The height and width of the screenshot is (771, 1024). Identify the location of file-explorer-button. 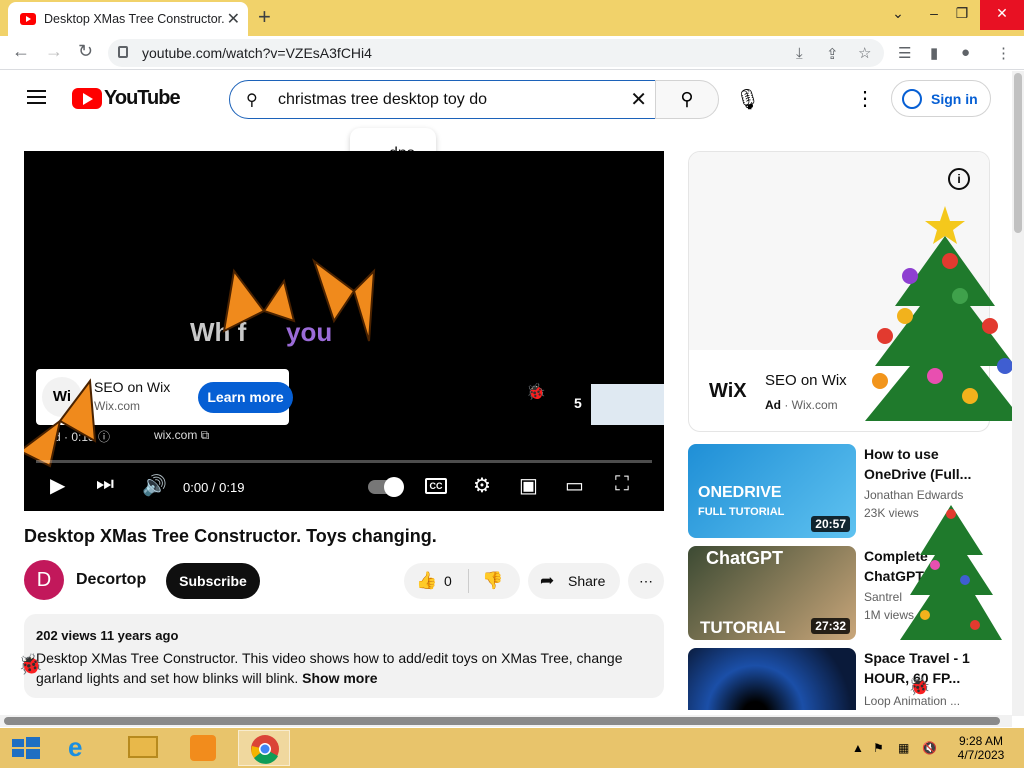
(142, 748).